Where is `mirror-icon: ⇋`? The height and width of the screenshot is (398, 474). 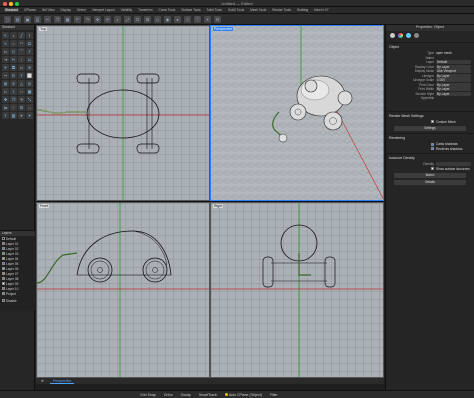 mirror-icon: ⇋ is located at coordinates (5, 107).